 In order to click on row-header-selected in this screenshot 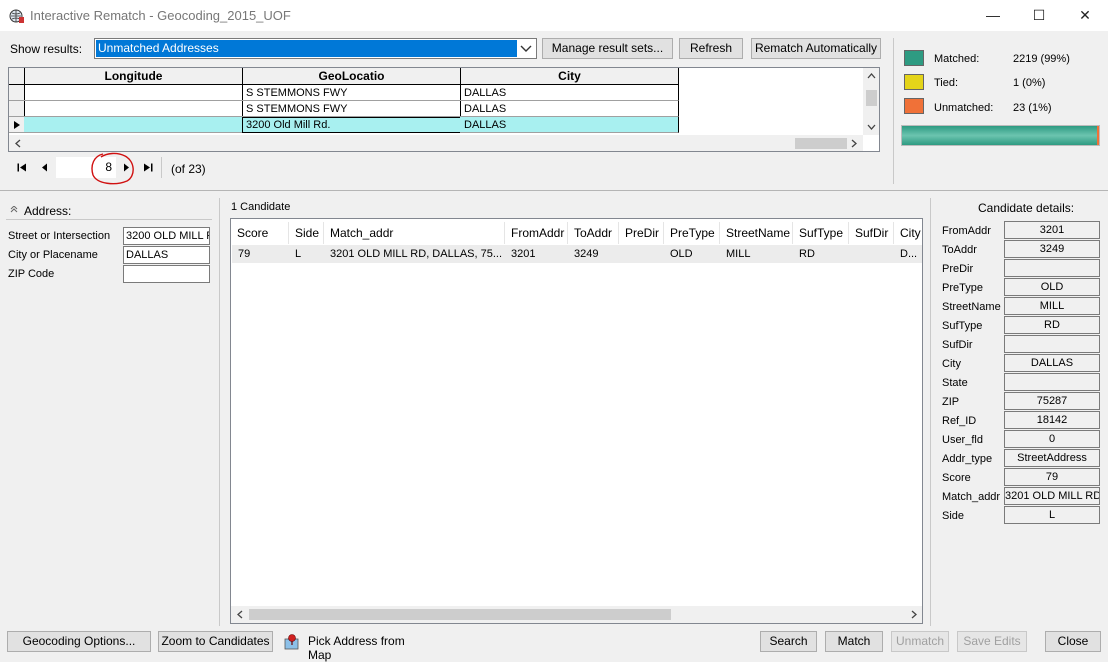, I will do `click(17, 125)`.